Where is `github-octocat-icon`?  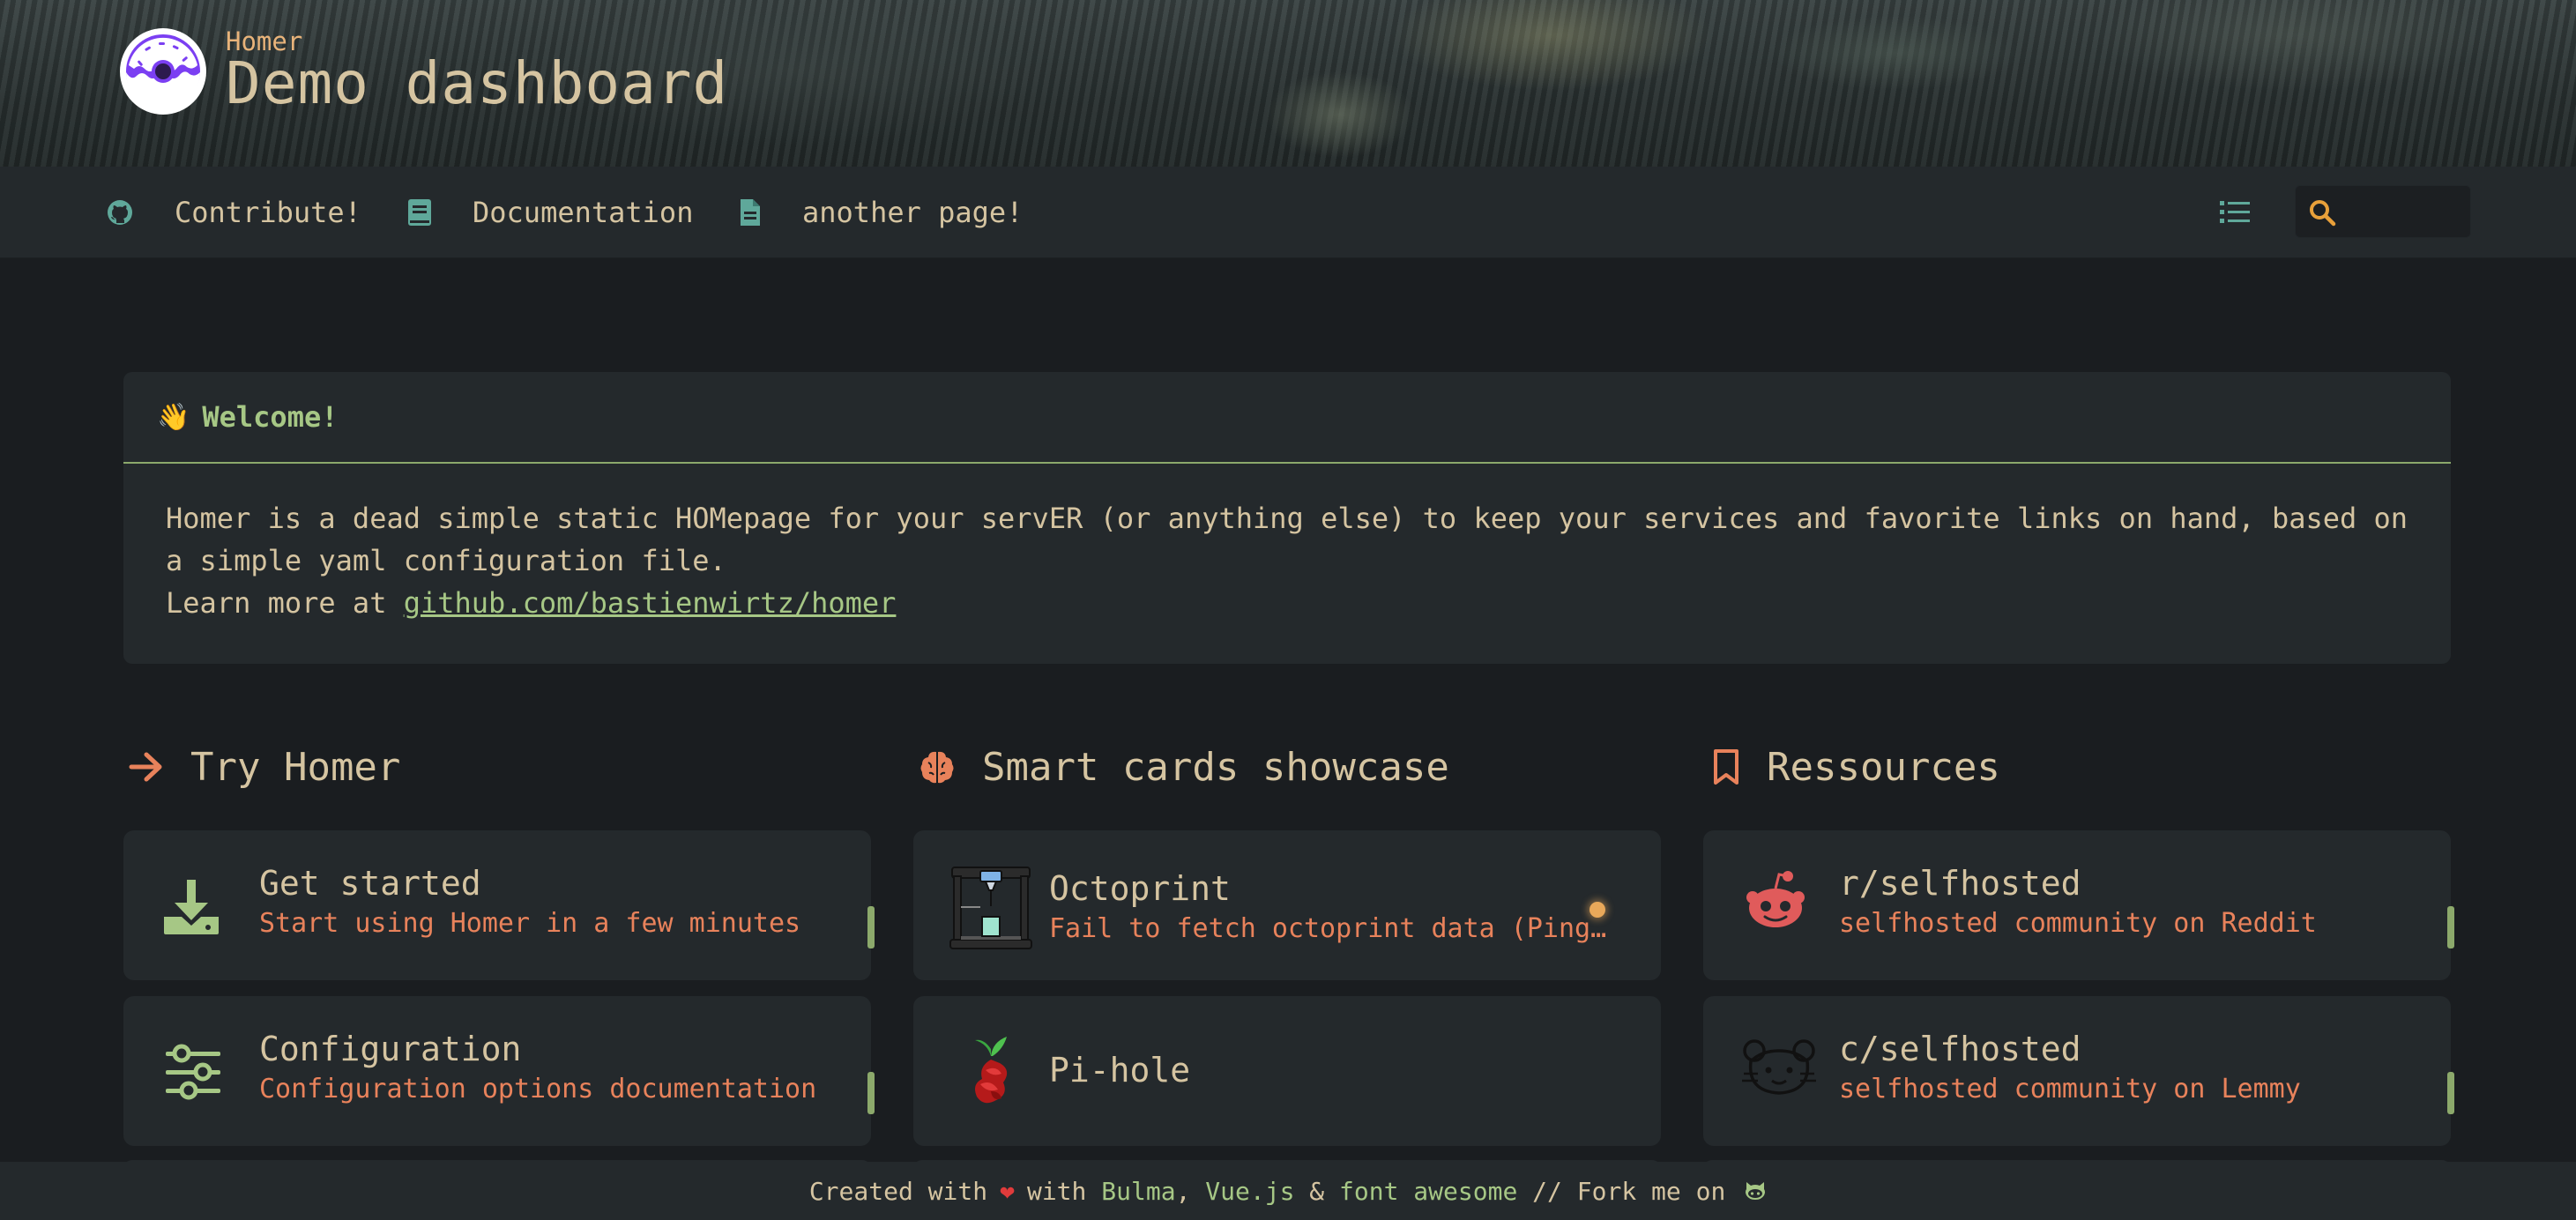 github-octocat-icon is located at coordinates (1756, 1191).